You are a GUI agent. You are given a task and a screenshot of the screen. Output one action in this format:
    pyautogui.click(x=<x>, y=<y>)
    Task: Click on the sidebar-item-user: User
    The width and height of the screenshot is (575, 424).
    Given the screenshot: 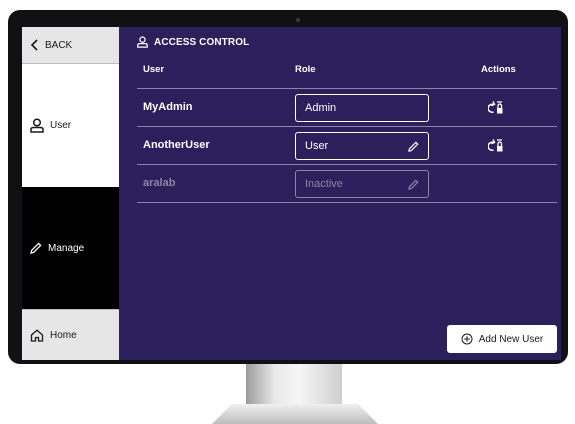 What is the action you would take?
    pyautogui.click(x=70, y=125)
    